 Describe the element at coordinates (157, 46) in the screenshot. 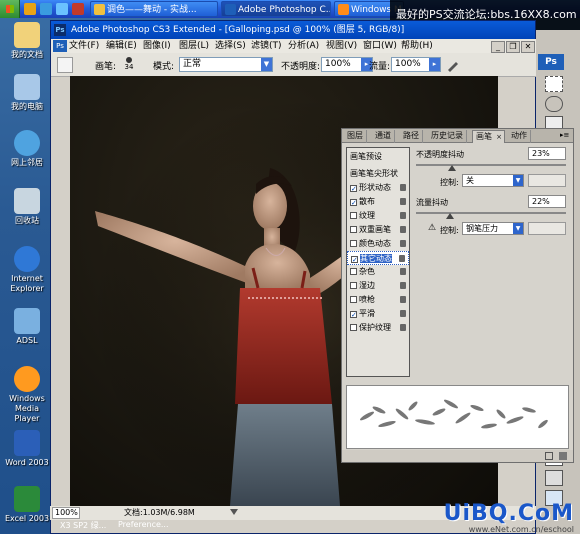

I see `menu-image: 图像(I)` at that location.